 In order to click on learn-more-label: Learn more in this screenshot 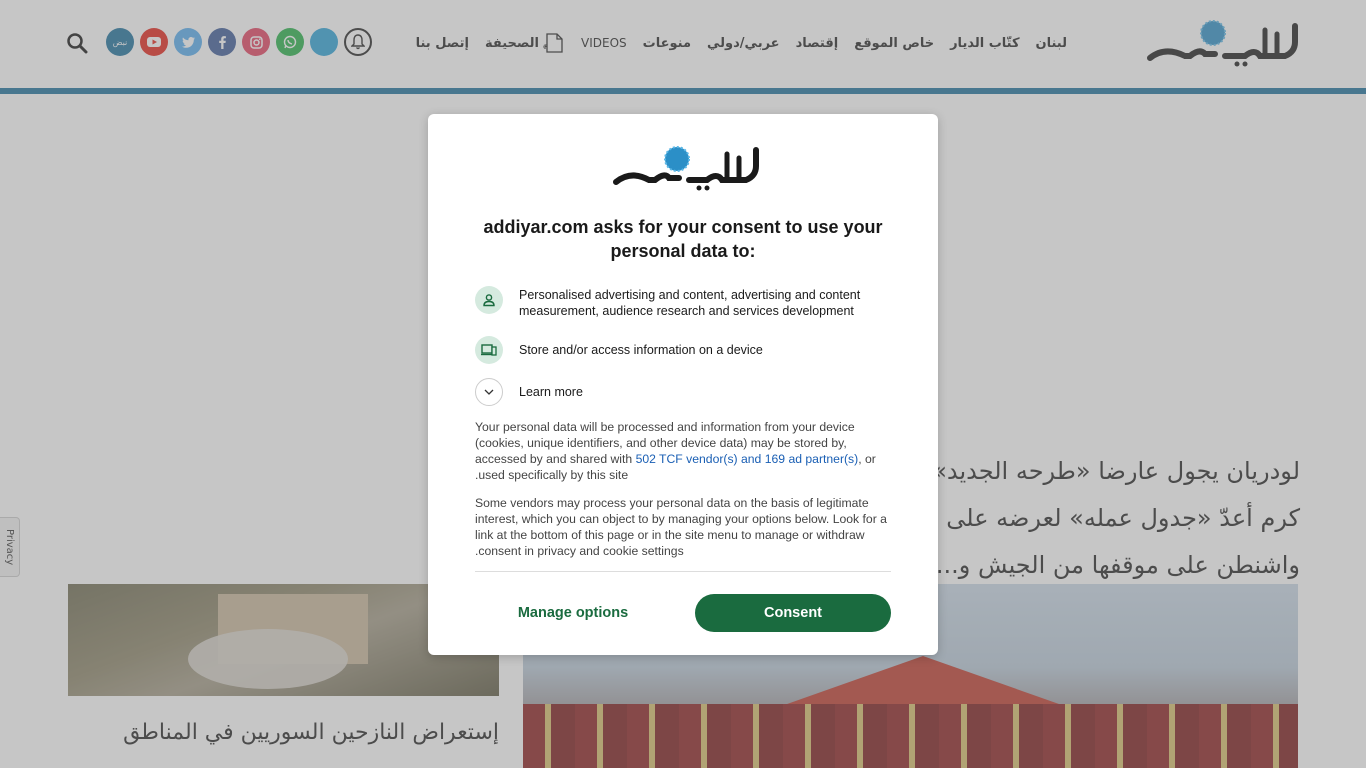, I will do `click(551, 389)`.